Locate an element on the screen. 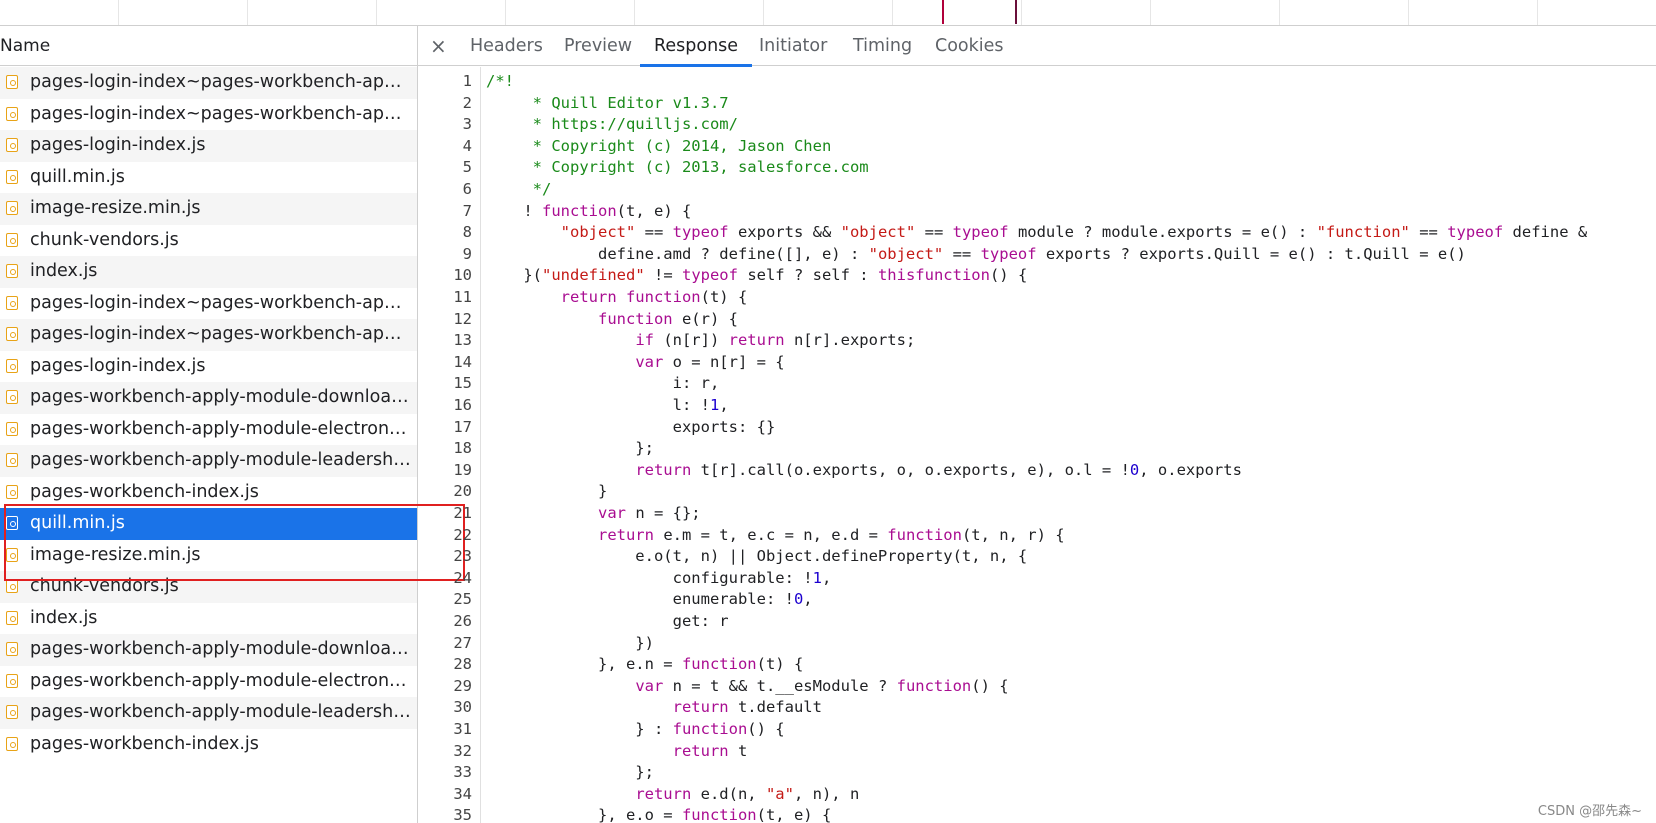 Image resolution: width=1656 pixels, height=823 pixels. code-line: configurable: !1, is located at coordinates (659, 579).